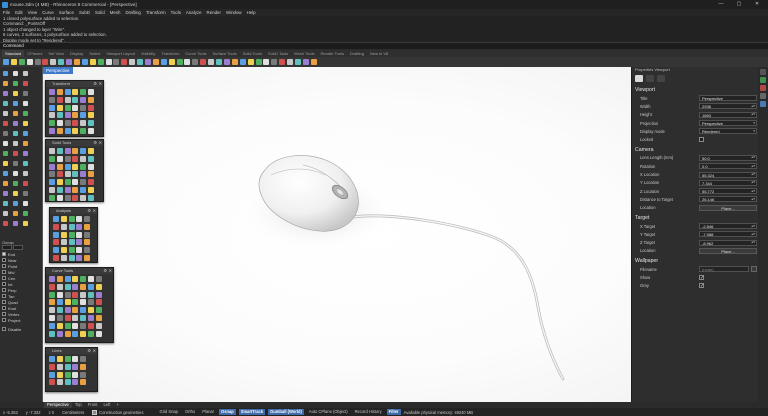 Image resolution: width=768 pixels, height=416 pixels. What do you see at coordinates (661, 78) in the screenshot?
I see `pen-icon` at bounding box center [661, 78].